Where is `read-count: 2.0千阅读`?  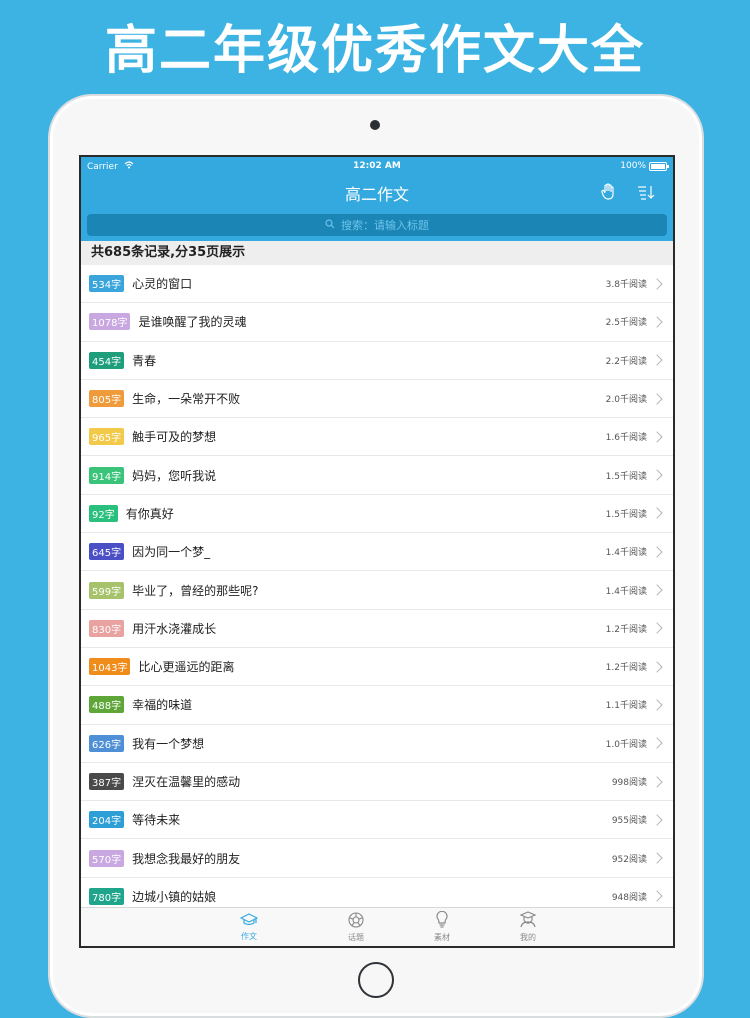 read-count: 2.0千阅读 is located at coordinates (626, 400).